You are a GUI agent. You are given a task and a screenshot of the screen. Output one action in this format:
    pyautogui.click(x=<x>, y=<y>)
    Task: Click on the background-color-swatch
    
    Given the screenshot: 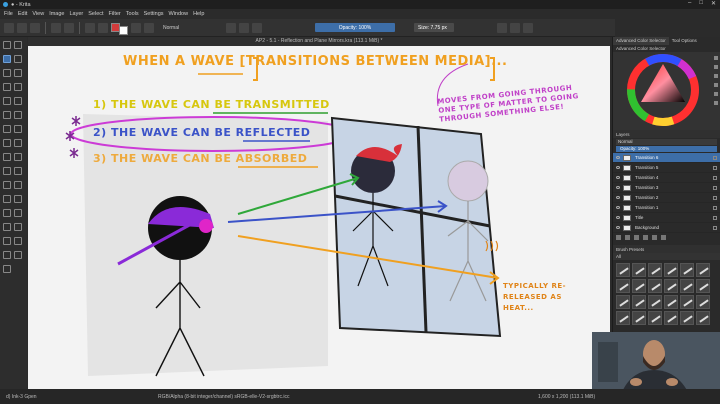 What is the action you would take?
    pyautogui.click(x=123, y=30)
    